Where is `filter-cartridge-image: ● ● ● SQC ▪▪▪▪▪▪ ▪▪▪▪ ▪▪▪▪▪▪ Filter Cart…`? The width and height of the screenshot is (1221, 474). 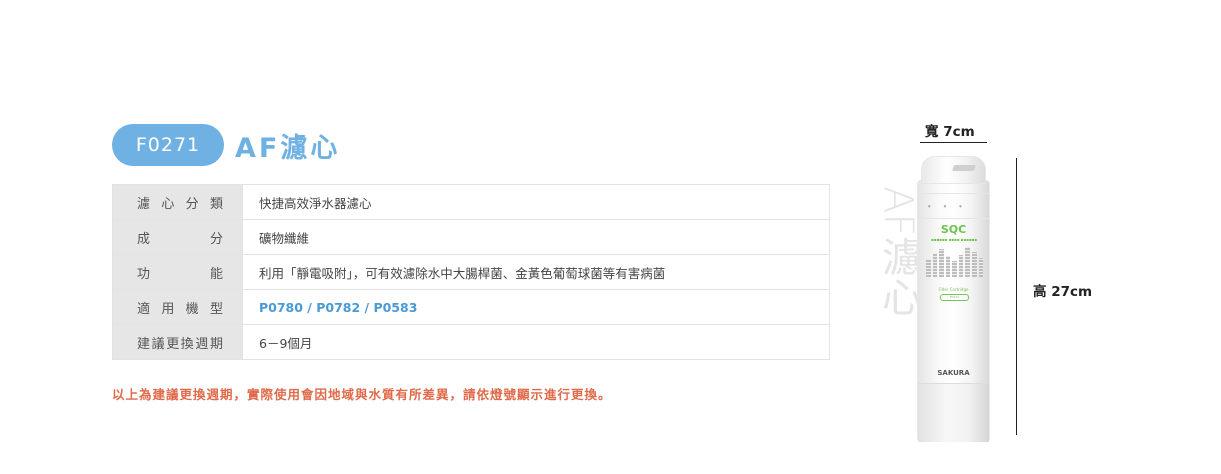
filter-cartridge-image: ● ● ● SQC ▪▪▪▪▪▪ ▪▪▪▪ ▪▪▪▪▪▪ Filter Cart… is located at coordinates (953, 299).